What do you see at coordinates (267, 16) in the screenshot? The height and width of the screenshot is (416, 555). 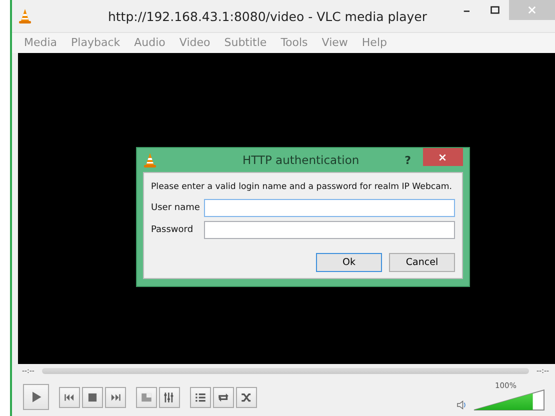 I see `window-title: http://192.168.43.1:8080/video - VLC media player` at bounding box center [267, 16].